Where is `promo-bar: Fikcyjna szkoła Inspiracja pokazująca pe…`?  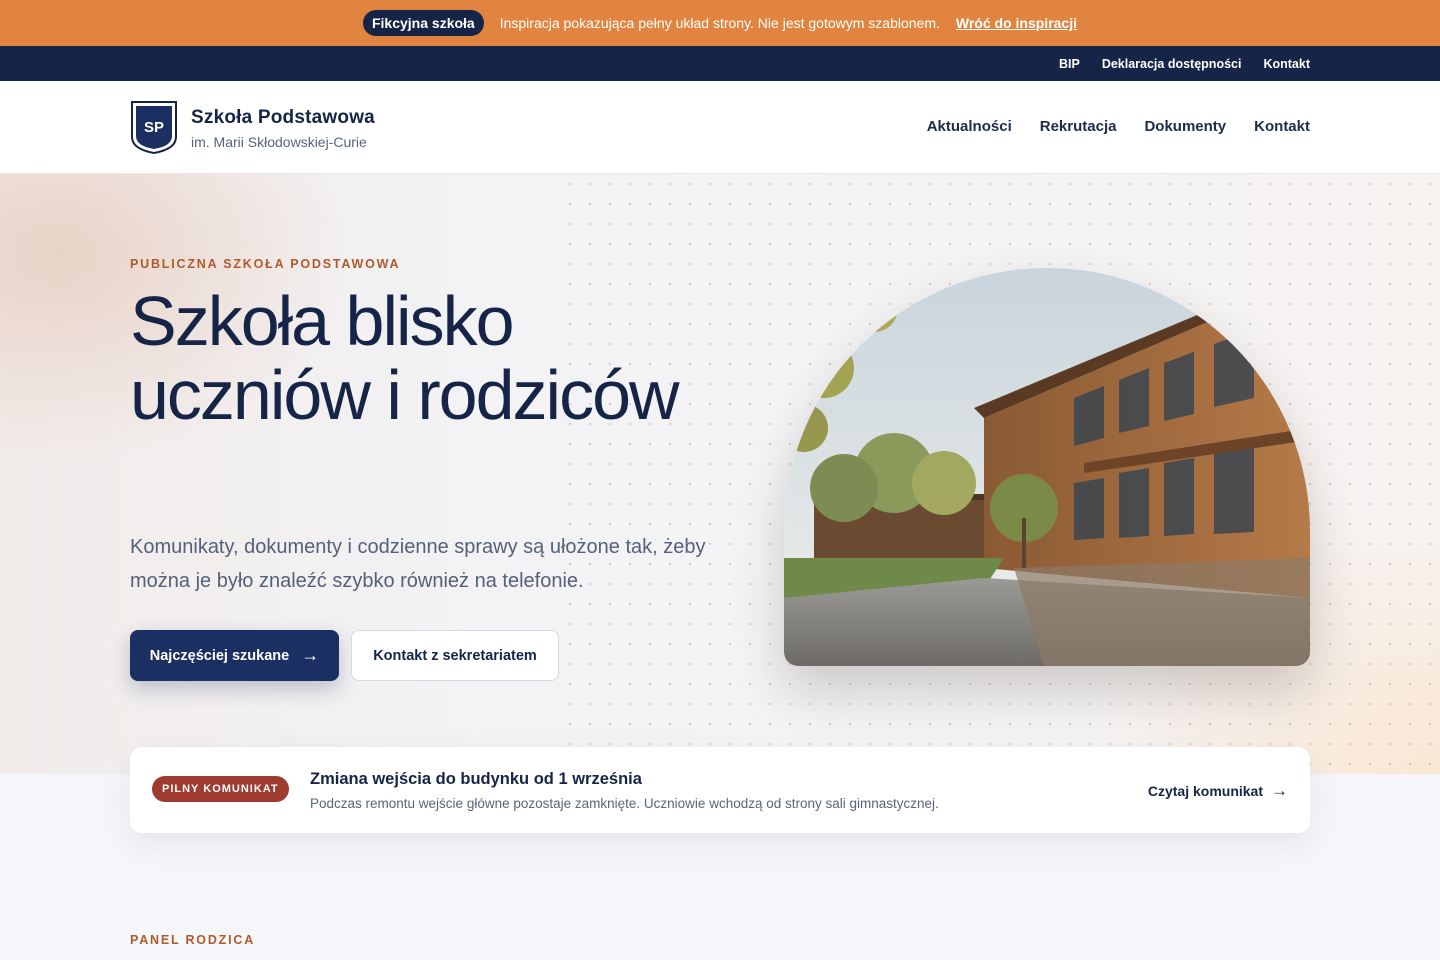
promo-bar: Fikcyjna szkoła Inspiracja pokazująca pe… is located at coordinates (720, 23).